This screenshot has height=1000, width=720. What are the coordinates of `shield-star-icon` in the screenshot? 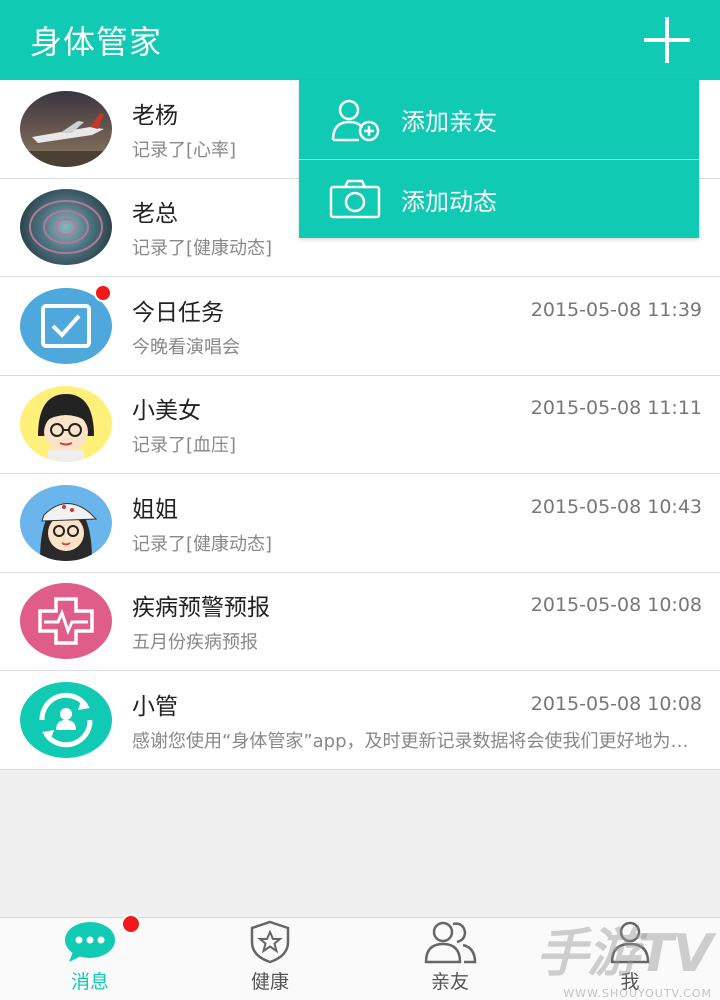 It's located at (270, 942).